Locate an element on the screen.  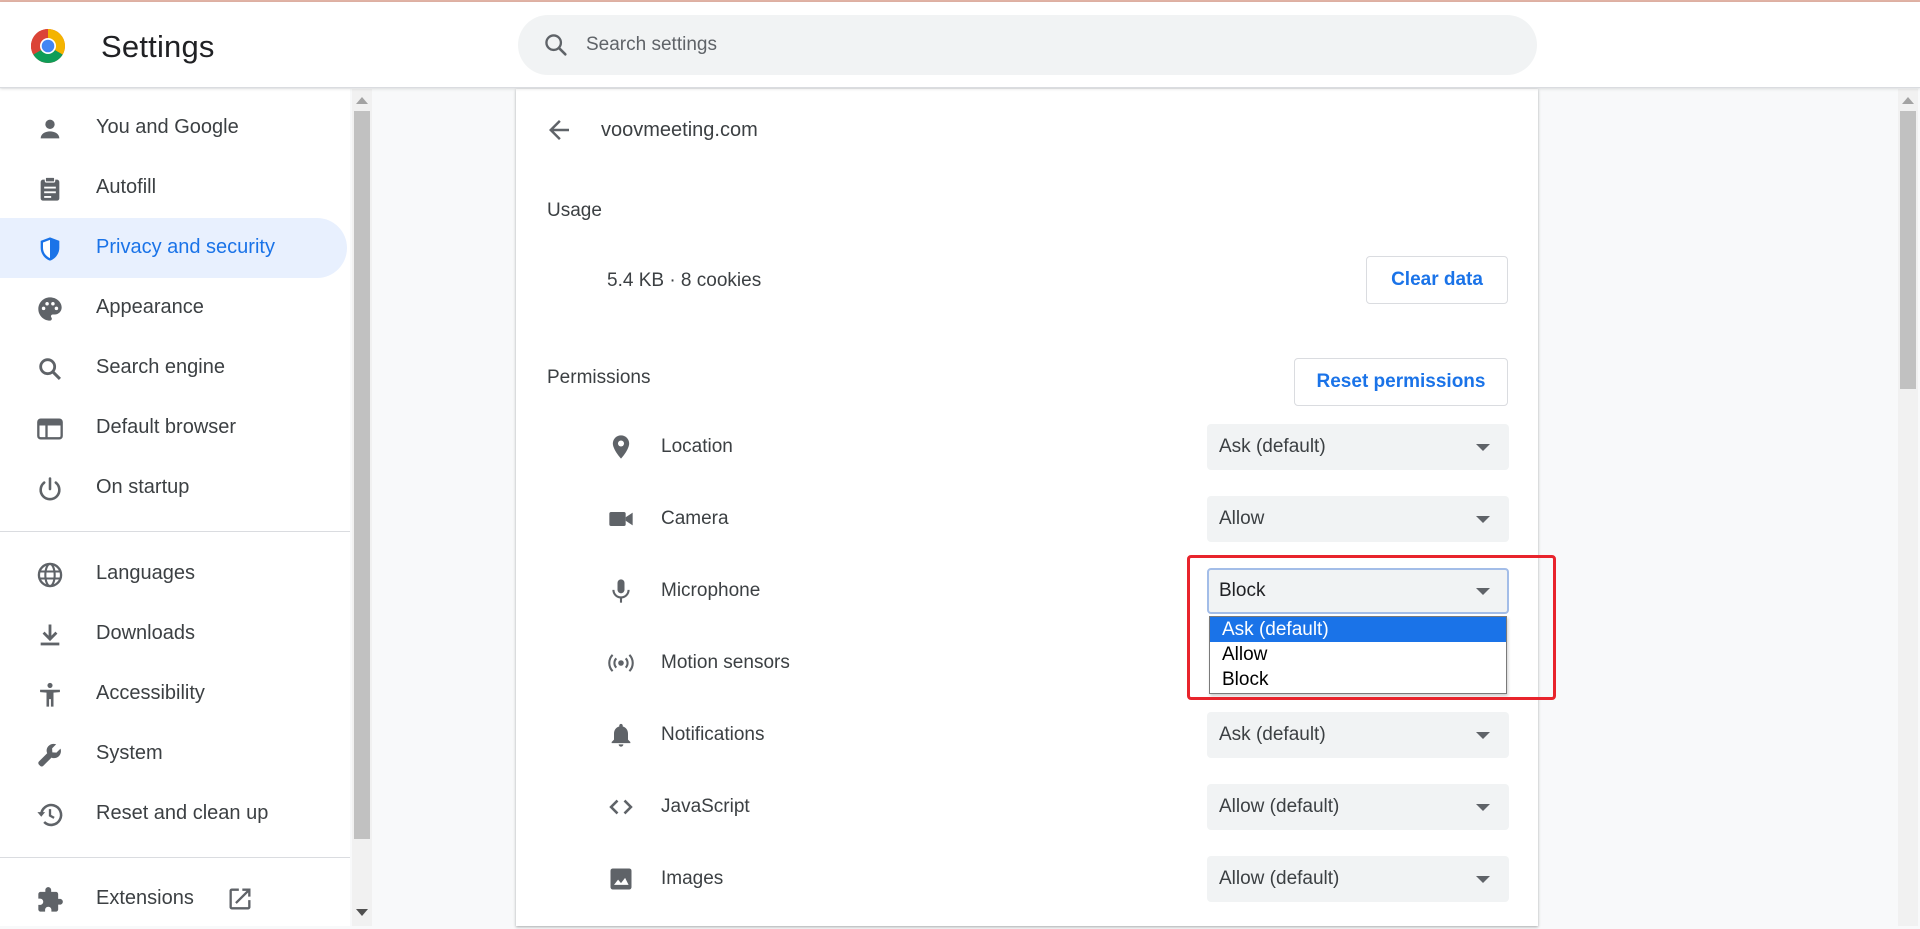
sidebar-item-system: System is located at coordinates (173, 754).